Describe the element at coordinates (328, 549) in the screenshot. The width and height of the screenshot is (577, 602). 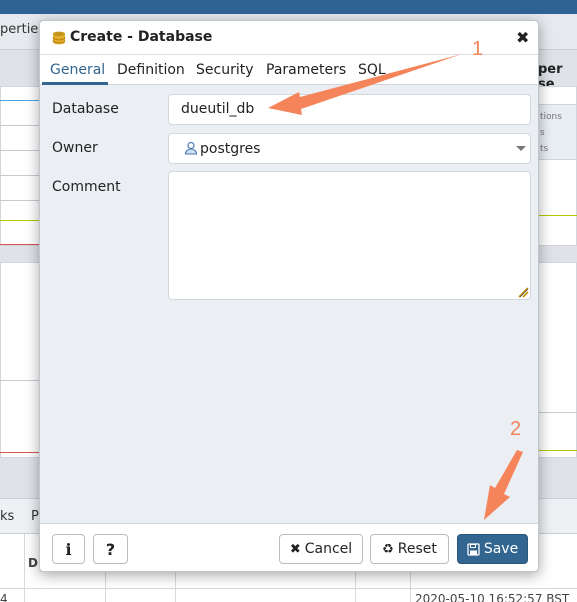
I see `cancel-label: Cancel` at that location.